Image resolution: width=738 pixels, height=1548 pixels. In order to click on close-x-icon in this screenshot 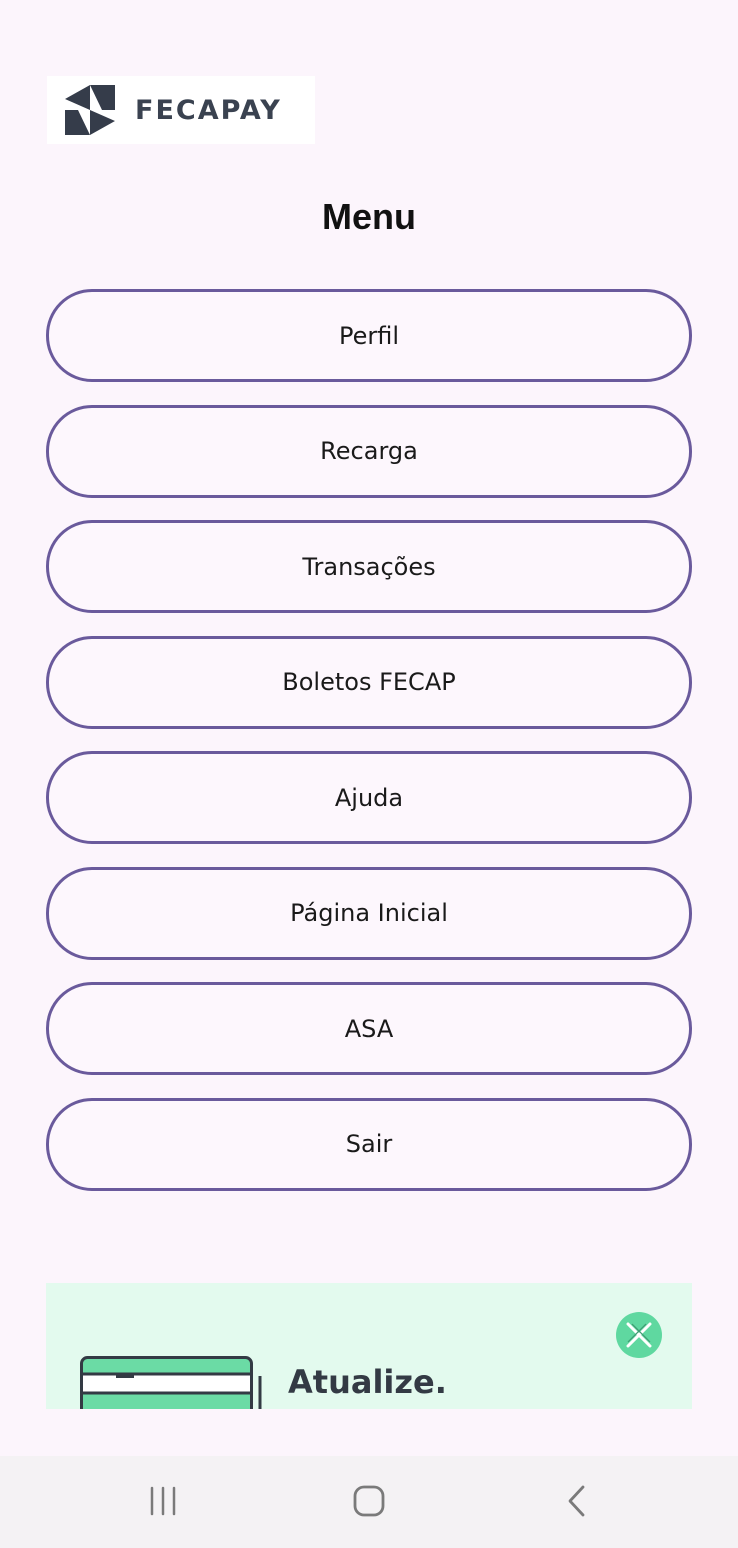, I will do `click(639, 1335)`.